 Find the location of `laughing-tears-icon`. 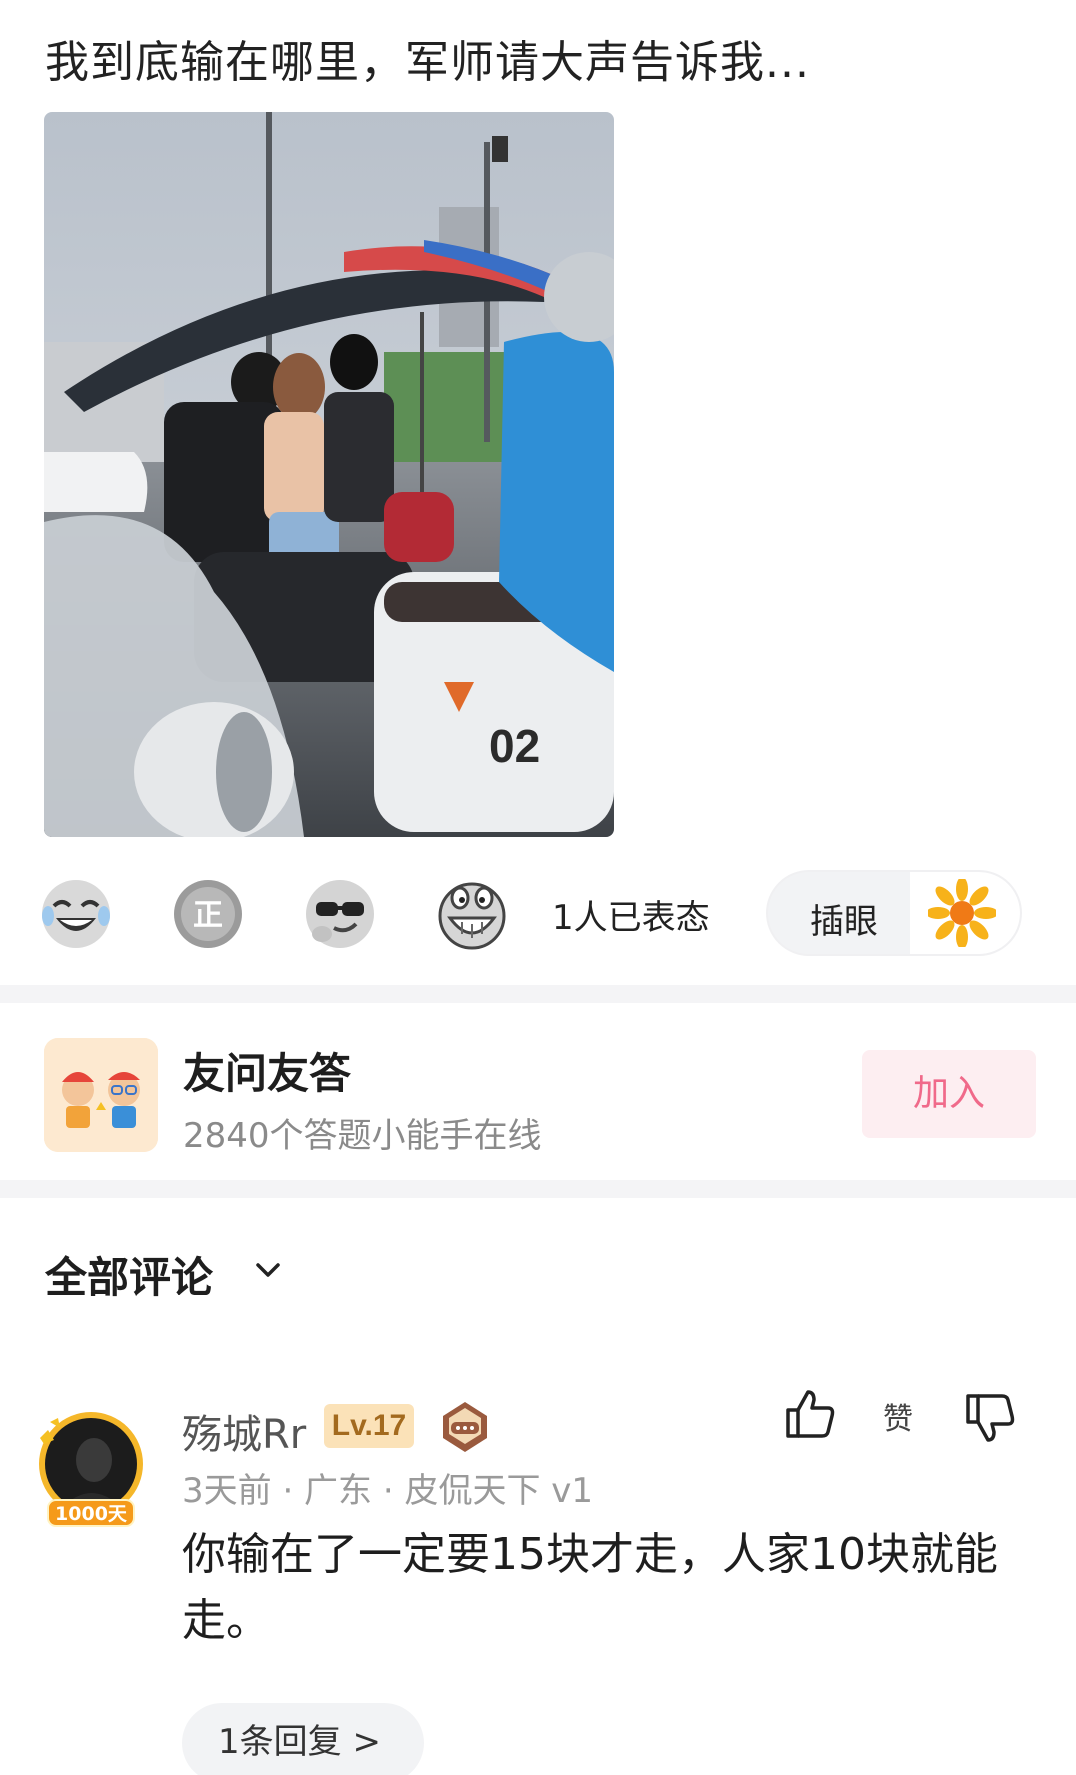

laughing-tears-icon is located at coordinates (76, 914).